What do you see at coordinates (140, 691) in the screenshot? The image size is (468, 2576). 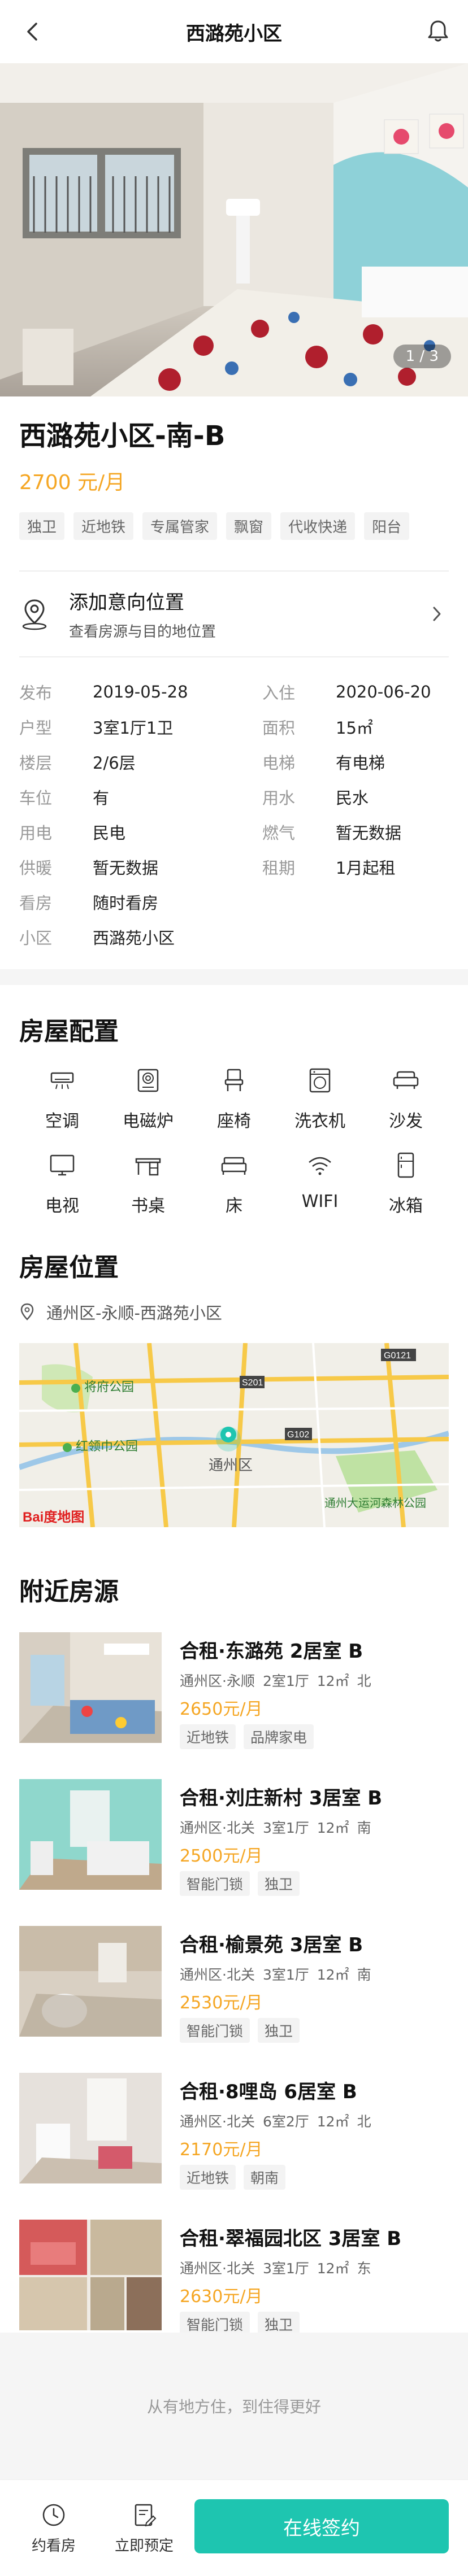 I see `attribute-value: 2019-05-28` at bounding box center [140, 691].